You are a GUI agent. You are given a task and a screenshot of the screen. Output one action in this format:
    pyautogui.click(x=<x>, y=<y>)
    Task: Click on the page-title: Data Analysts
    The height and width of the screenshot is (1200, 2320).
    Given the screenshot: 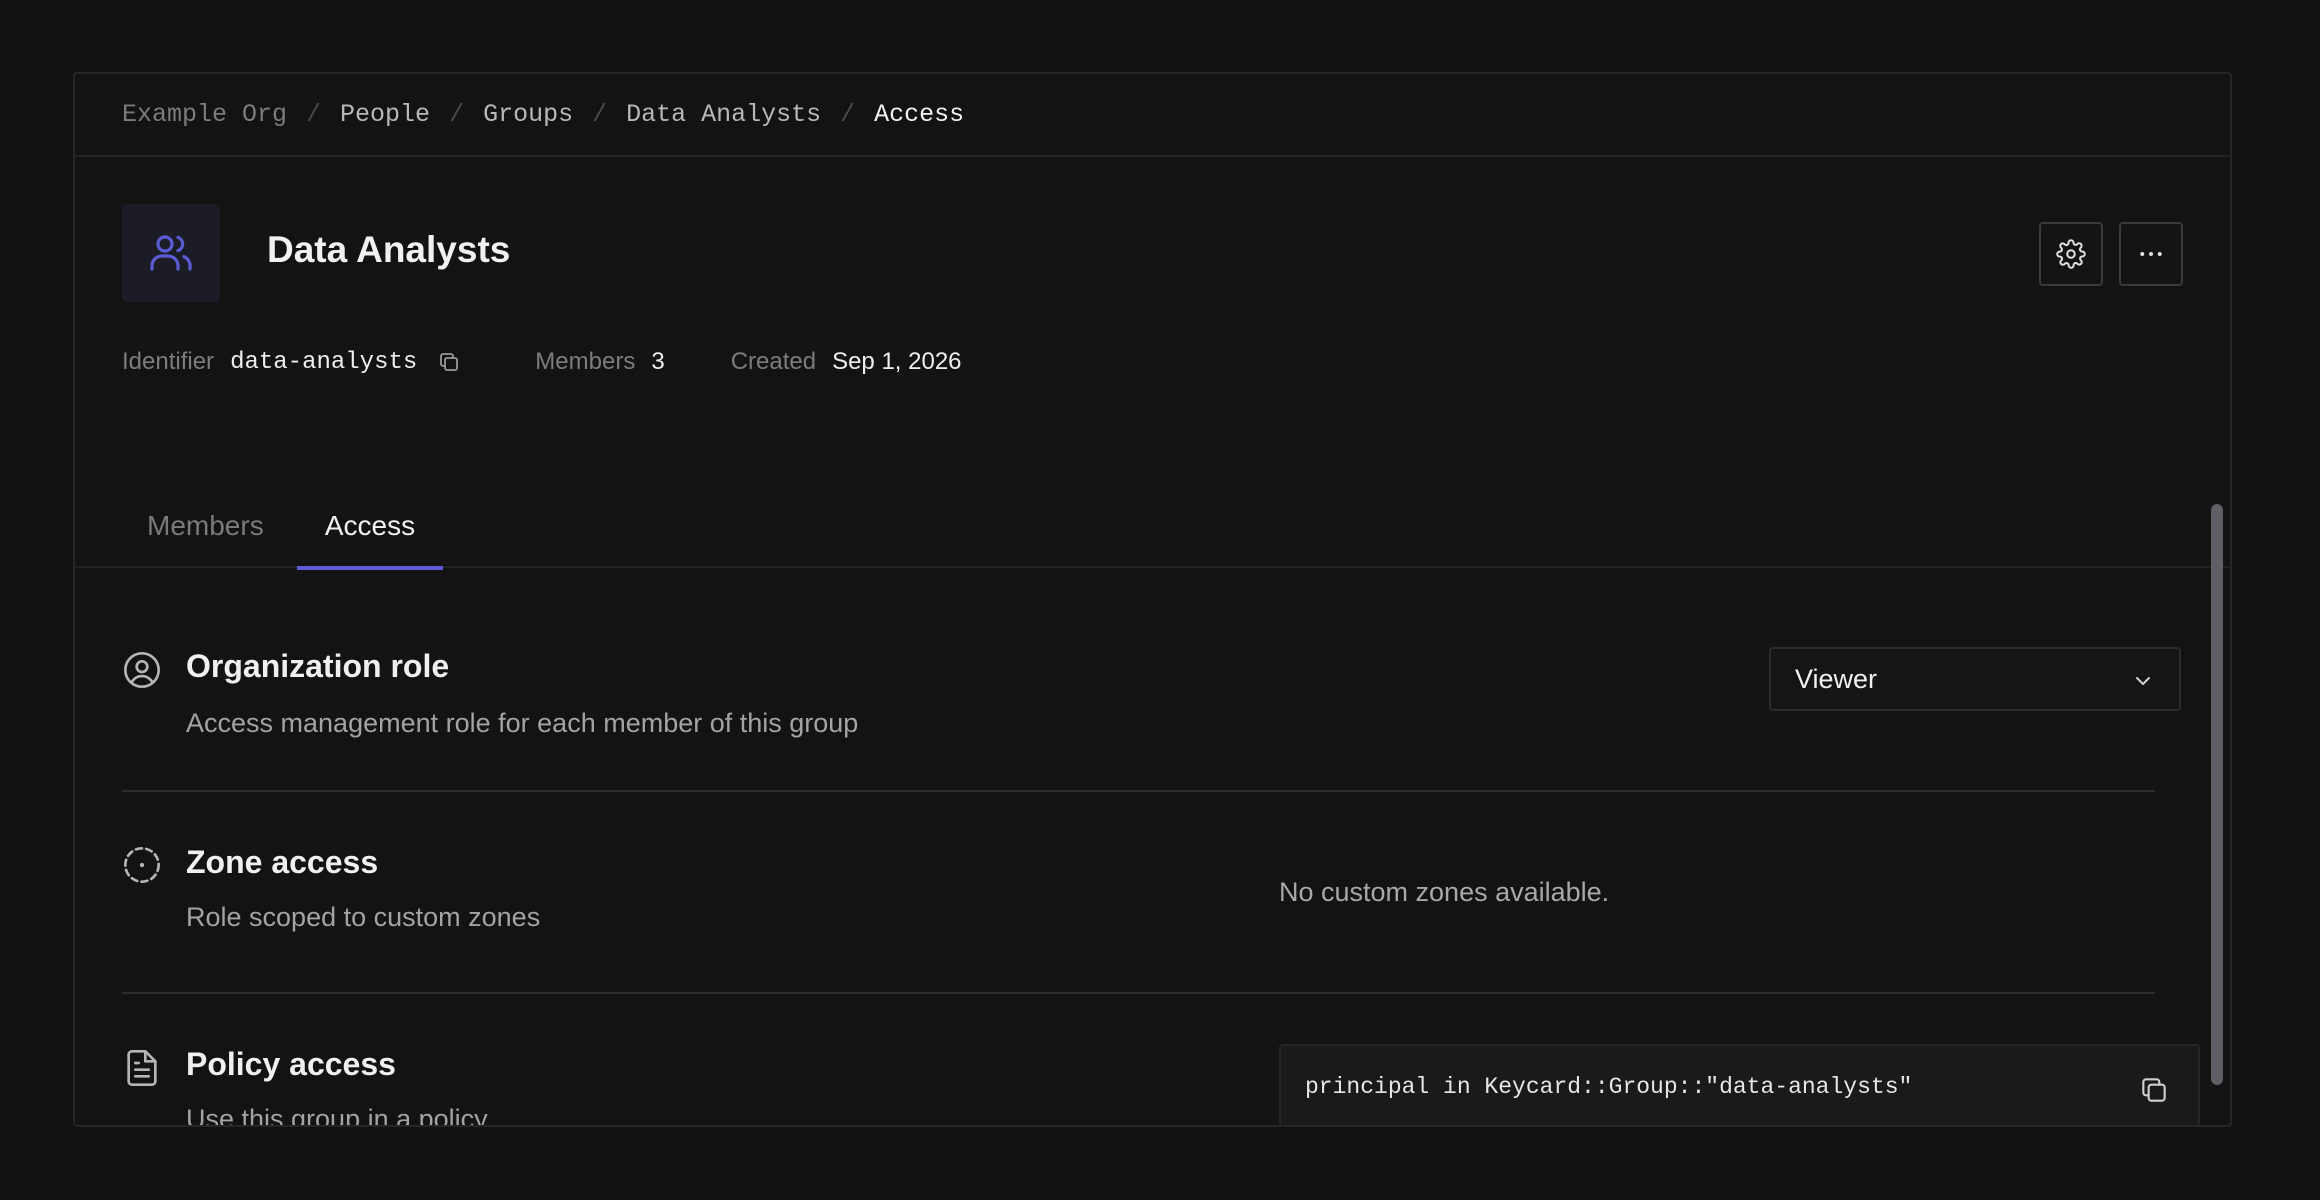 What is the action you would take?
    pyautogui.click(x=389, y=249)
    